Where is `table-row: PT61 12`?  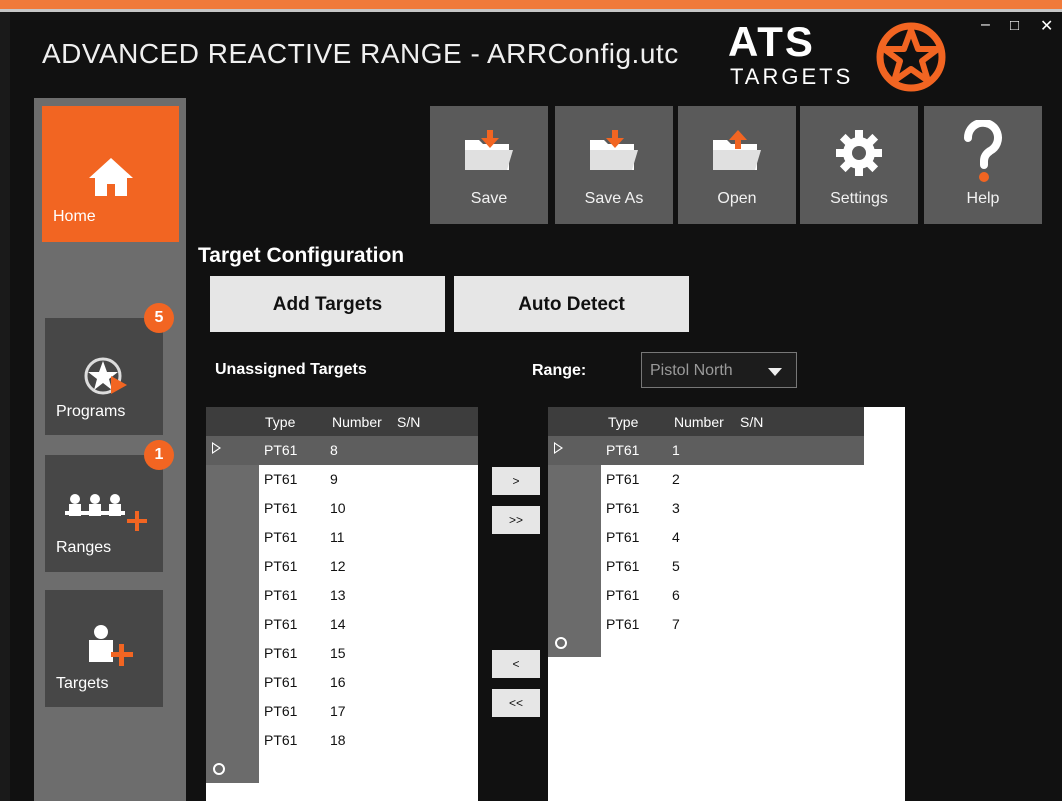 table-row: PT61 12 is located at coordinates (342, 566).